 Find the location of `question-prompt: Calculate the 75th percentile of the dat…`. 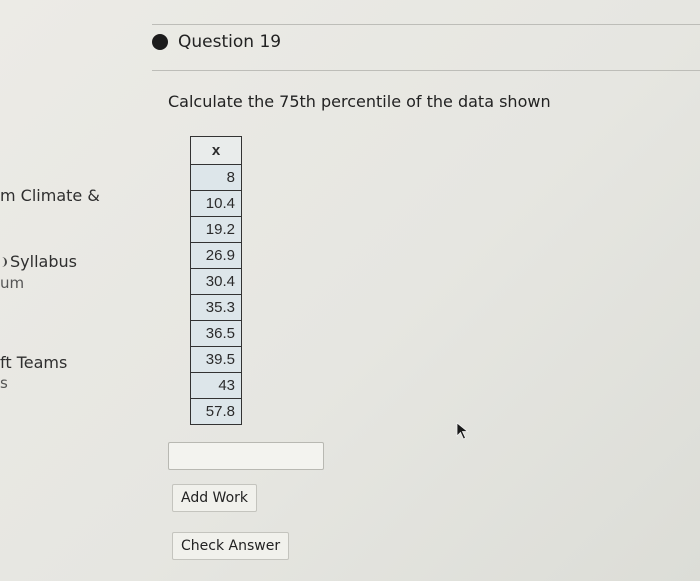

question-prompt: Calculate the 75th percentile of the dat… is located at coordinates (359, 101).